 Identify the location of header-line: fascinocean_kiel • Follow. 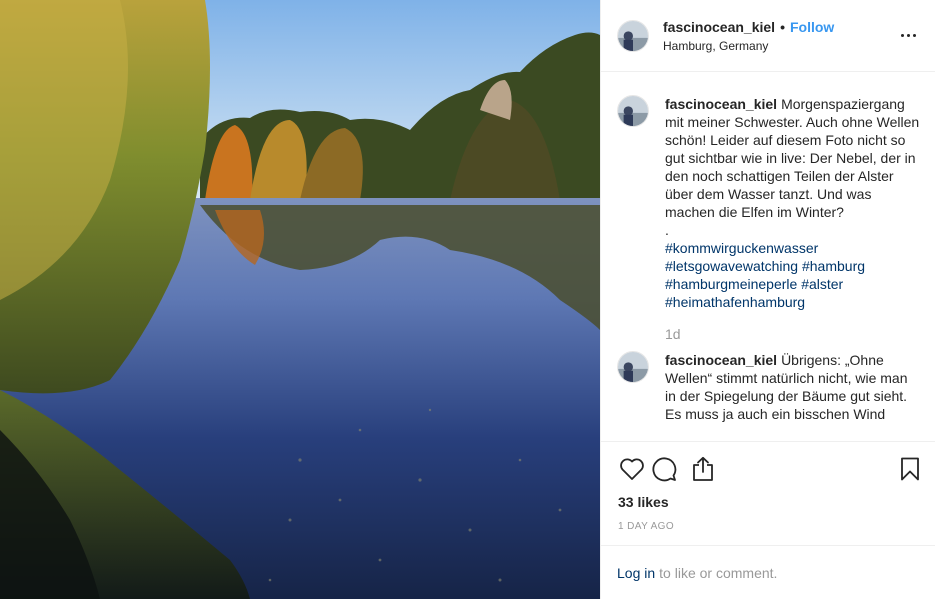
(779, 27).